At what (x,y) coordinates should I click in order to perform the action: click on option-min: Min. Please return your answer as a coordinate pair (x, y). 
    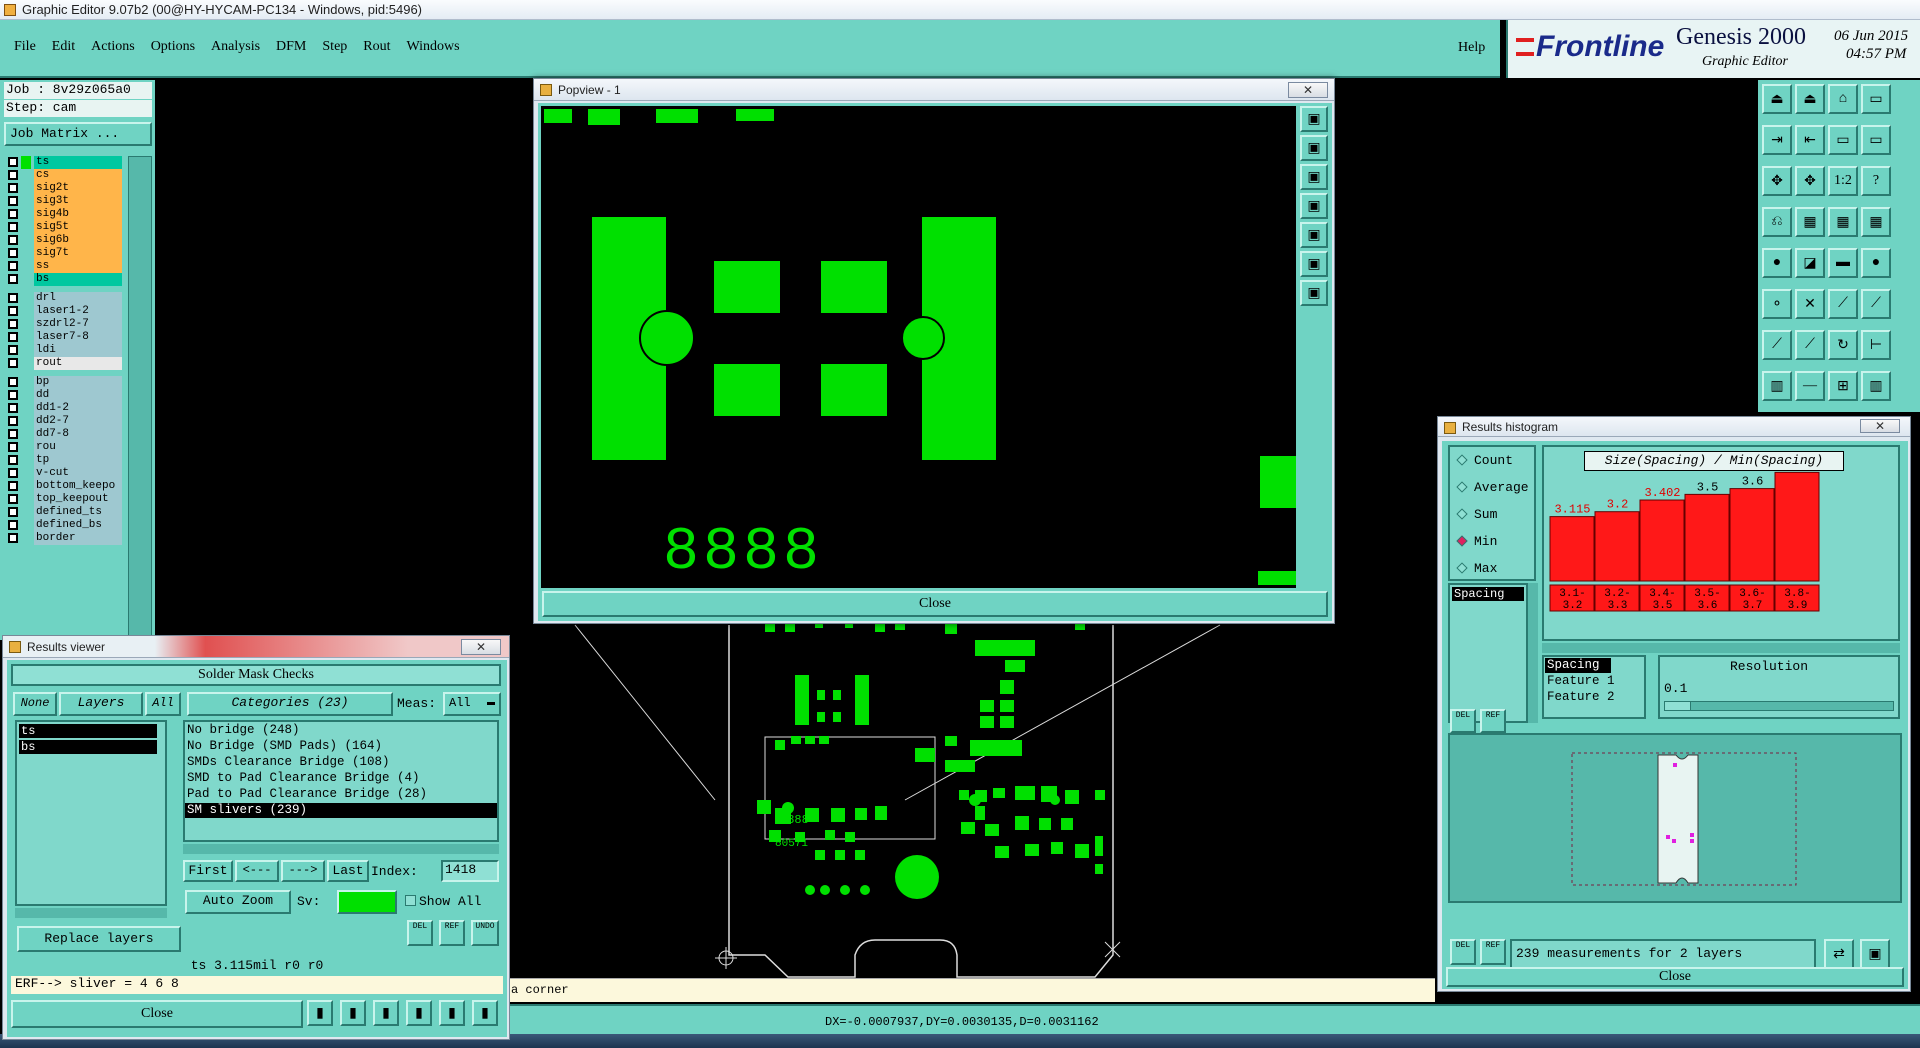
    Looking at the image, I should click on (1476, 541).